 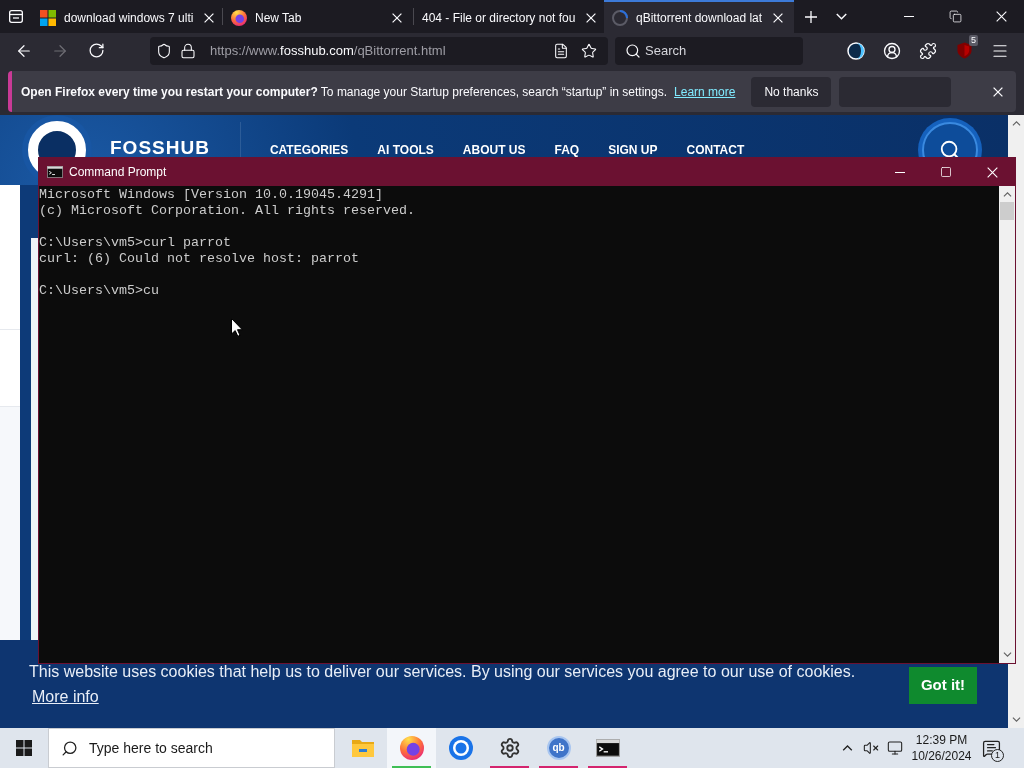 I want to click on notification-message: Open Firefox every time you restart your computer? To manage your Startup preferences, search “startup” in settings., so click(x=344, y=92).